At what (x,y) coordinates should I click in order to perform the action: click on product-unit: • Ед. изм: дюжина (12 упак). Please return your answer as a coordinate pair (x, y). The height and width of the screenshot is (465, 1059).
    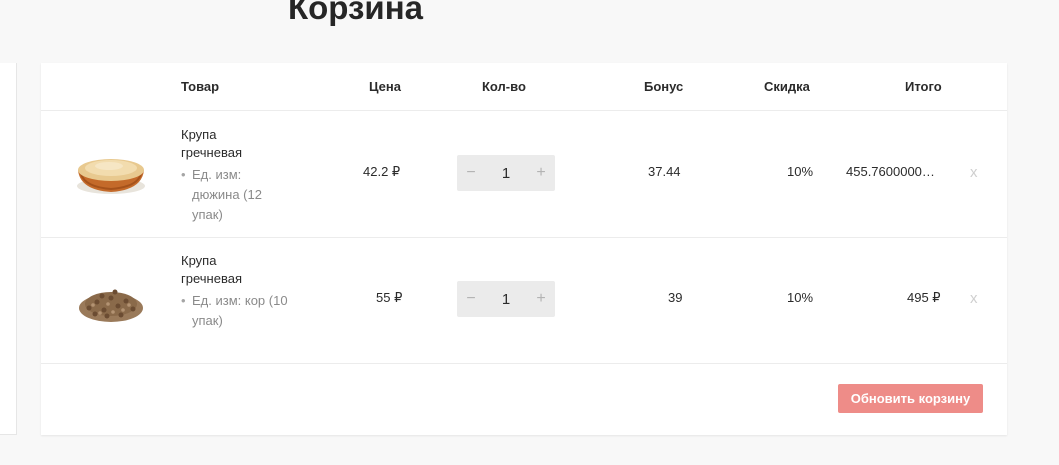
    Looking at the image, I should click on (221, 194).